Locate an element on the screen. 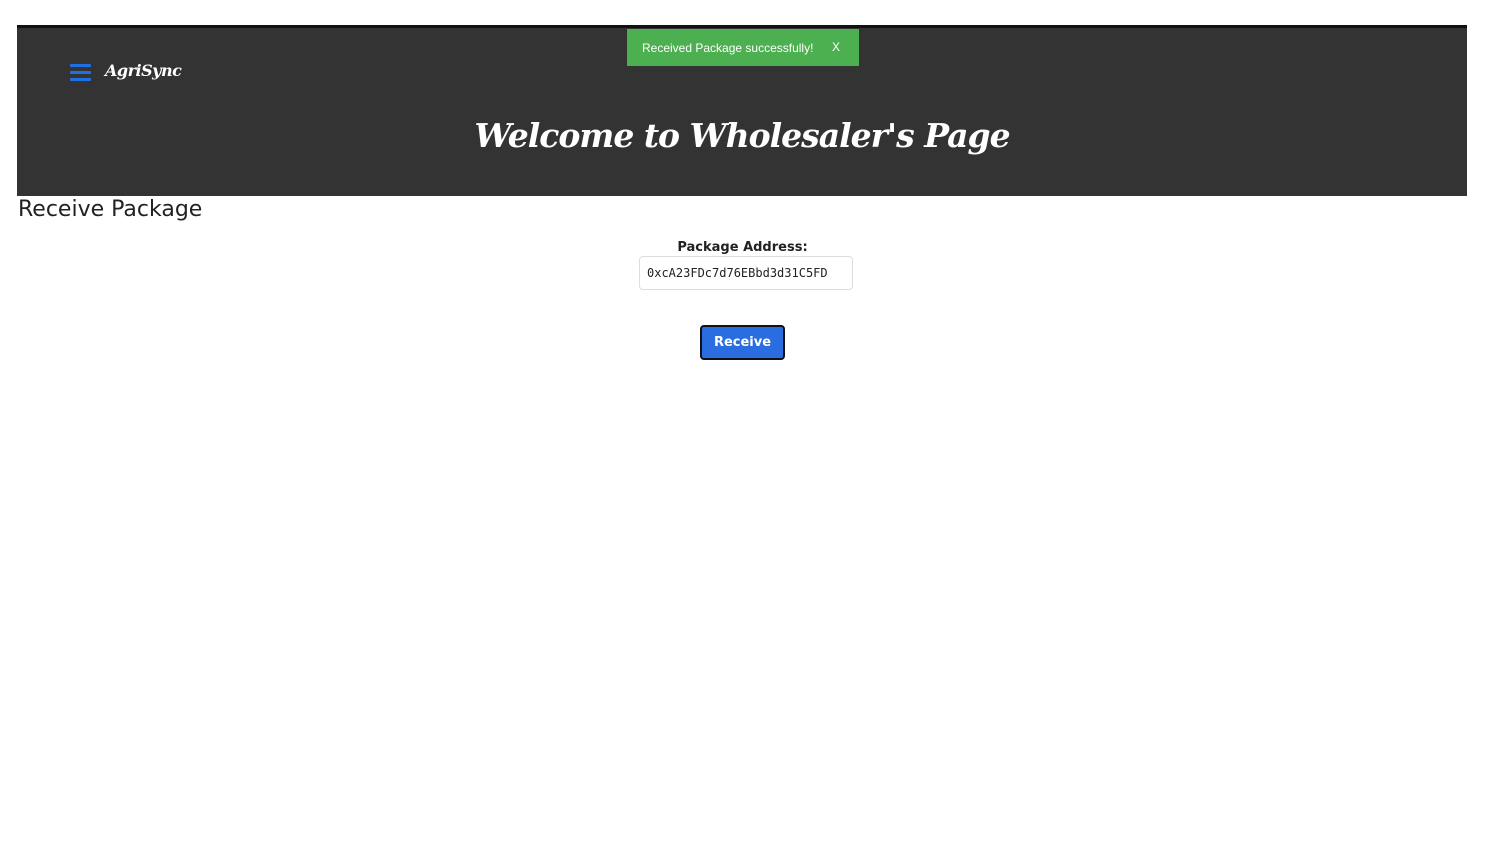 The width and height of the screenshot is (1500, 844). package-address-label: Package Address: is located at coordinates (742, 247).